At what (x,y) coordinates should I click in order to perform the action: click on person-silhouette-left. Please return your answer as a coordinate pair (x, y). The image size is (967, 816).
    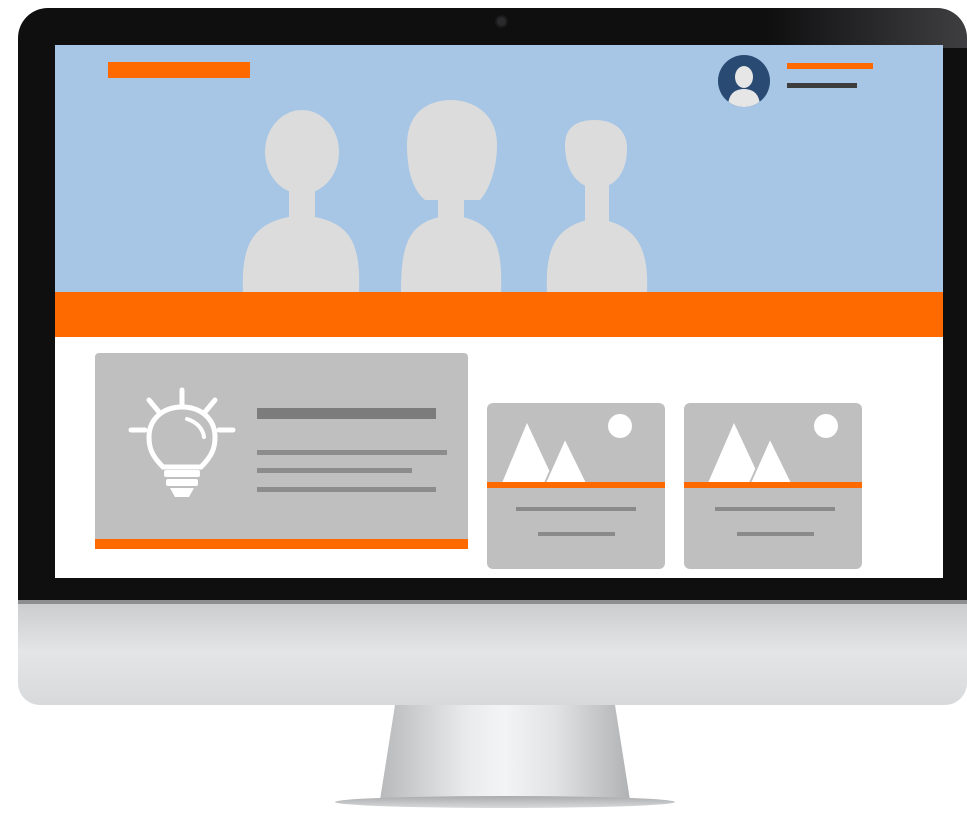
    Looking at the image, I should click on (301, 201).